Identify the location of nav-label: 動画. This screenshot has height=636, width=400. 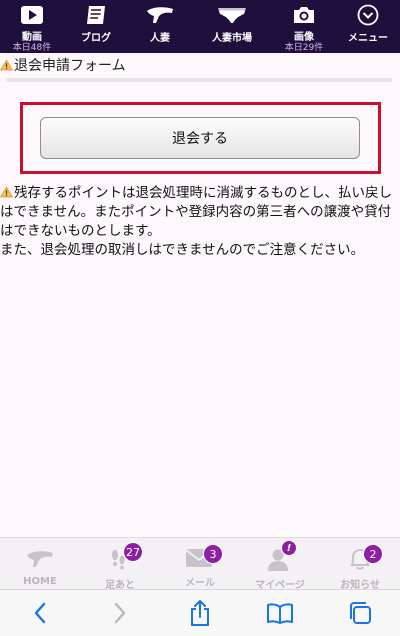
(32, 37).